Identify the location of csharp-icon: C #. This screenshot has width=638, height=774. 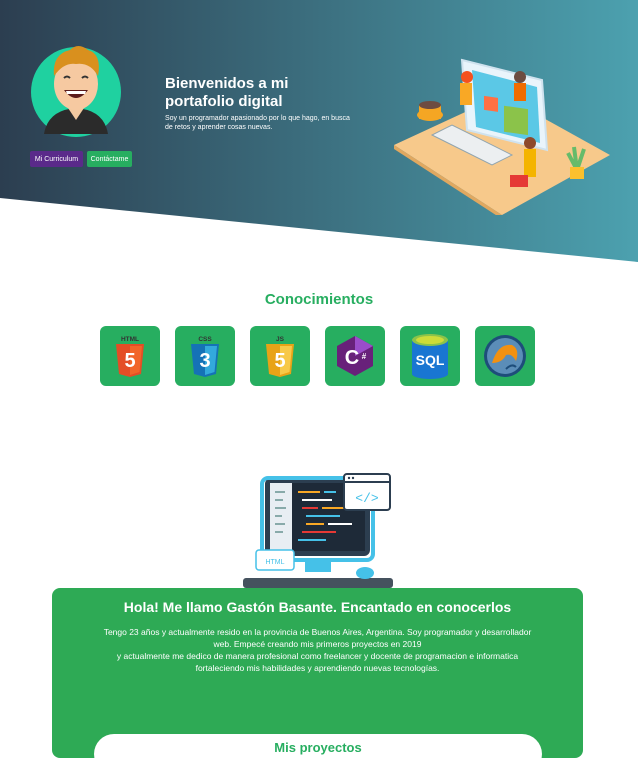
(355, 356).